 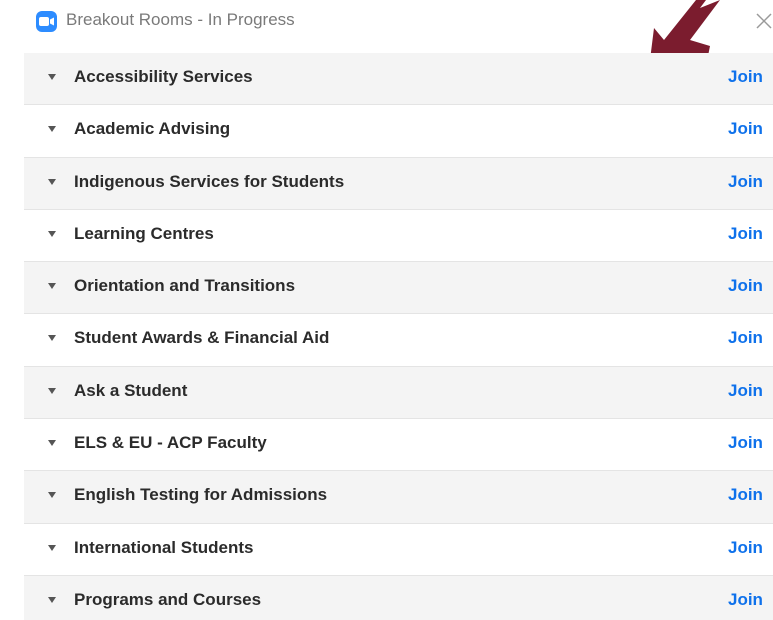 What do you see at coordinates (163, 76) in the screenshot?
I see `room-name: Accessibility Services` at bounding box center [163, 76].